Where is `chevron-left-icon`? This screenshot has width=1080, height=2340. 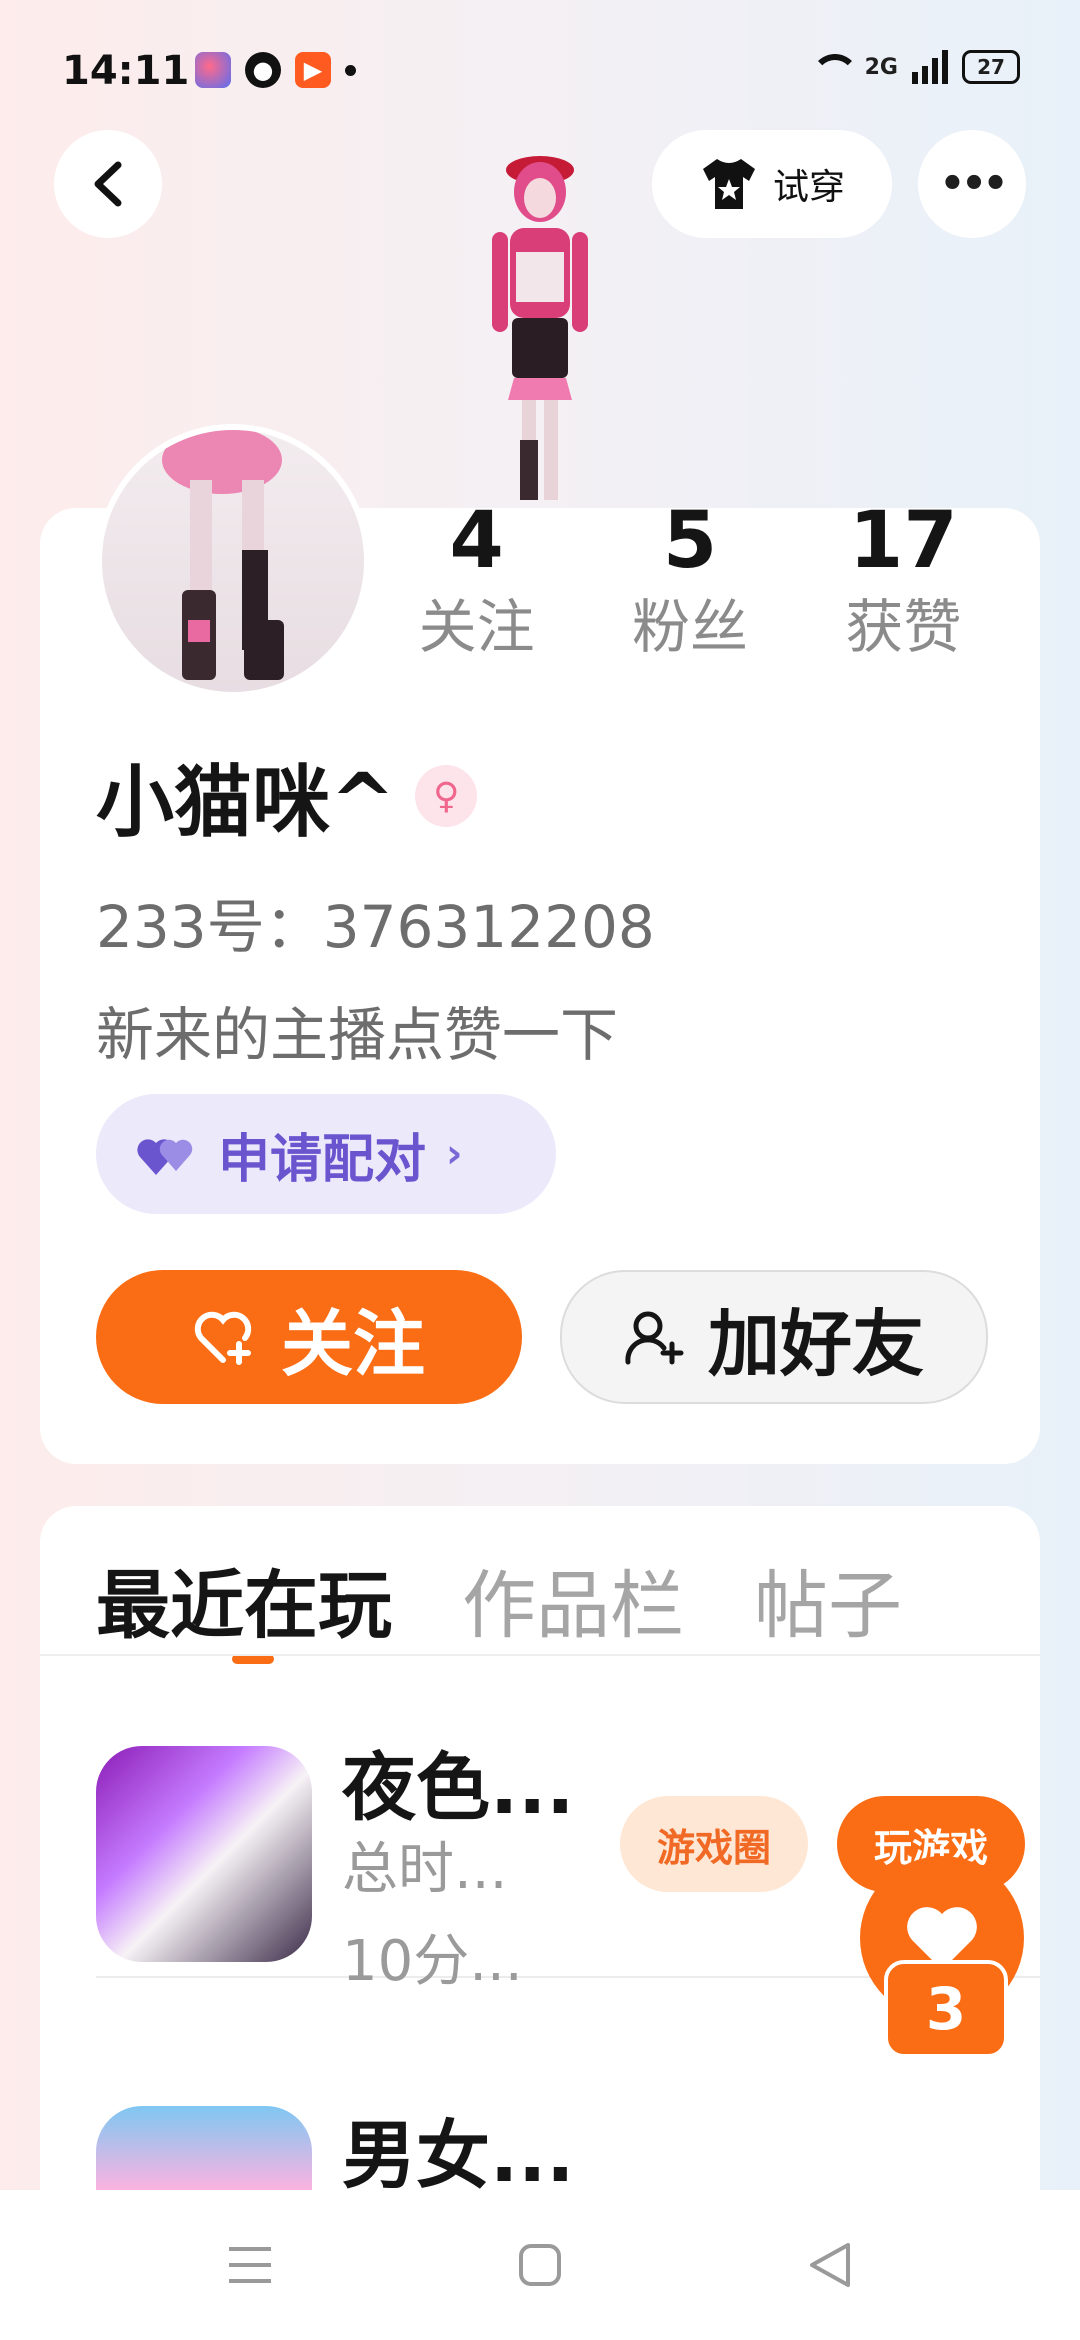
chevron-left-icon is located at coordinates (108, 184).